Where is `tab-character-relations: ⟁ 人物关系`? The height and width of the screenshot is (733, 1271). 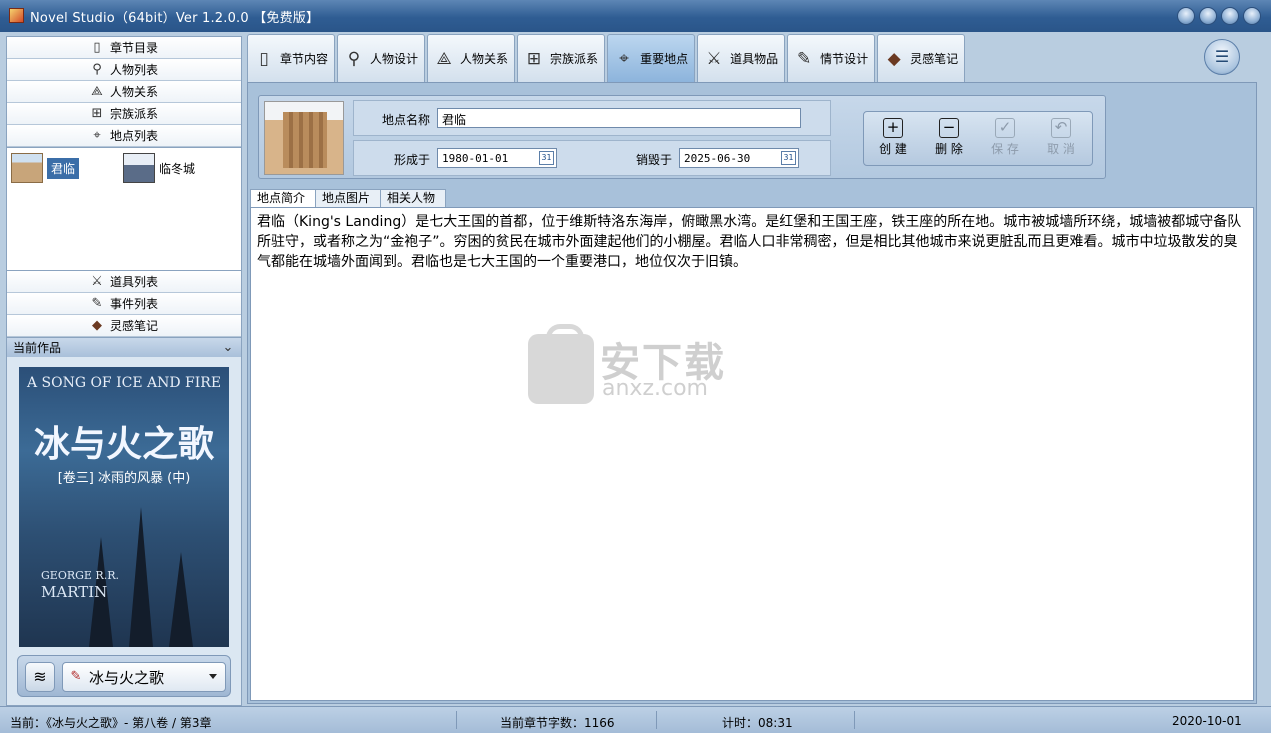 tab-character-relations: ⟁ 人物关系 is located at coordinates (471, 58).